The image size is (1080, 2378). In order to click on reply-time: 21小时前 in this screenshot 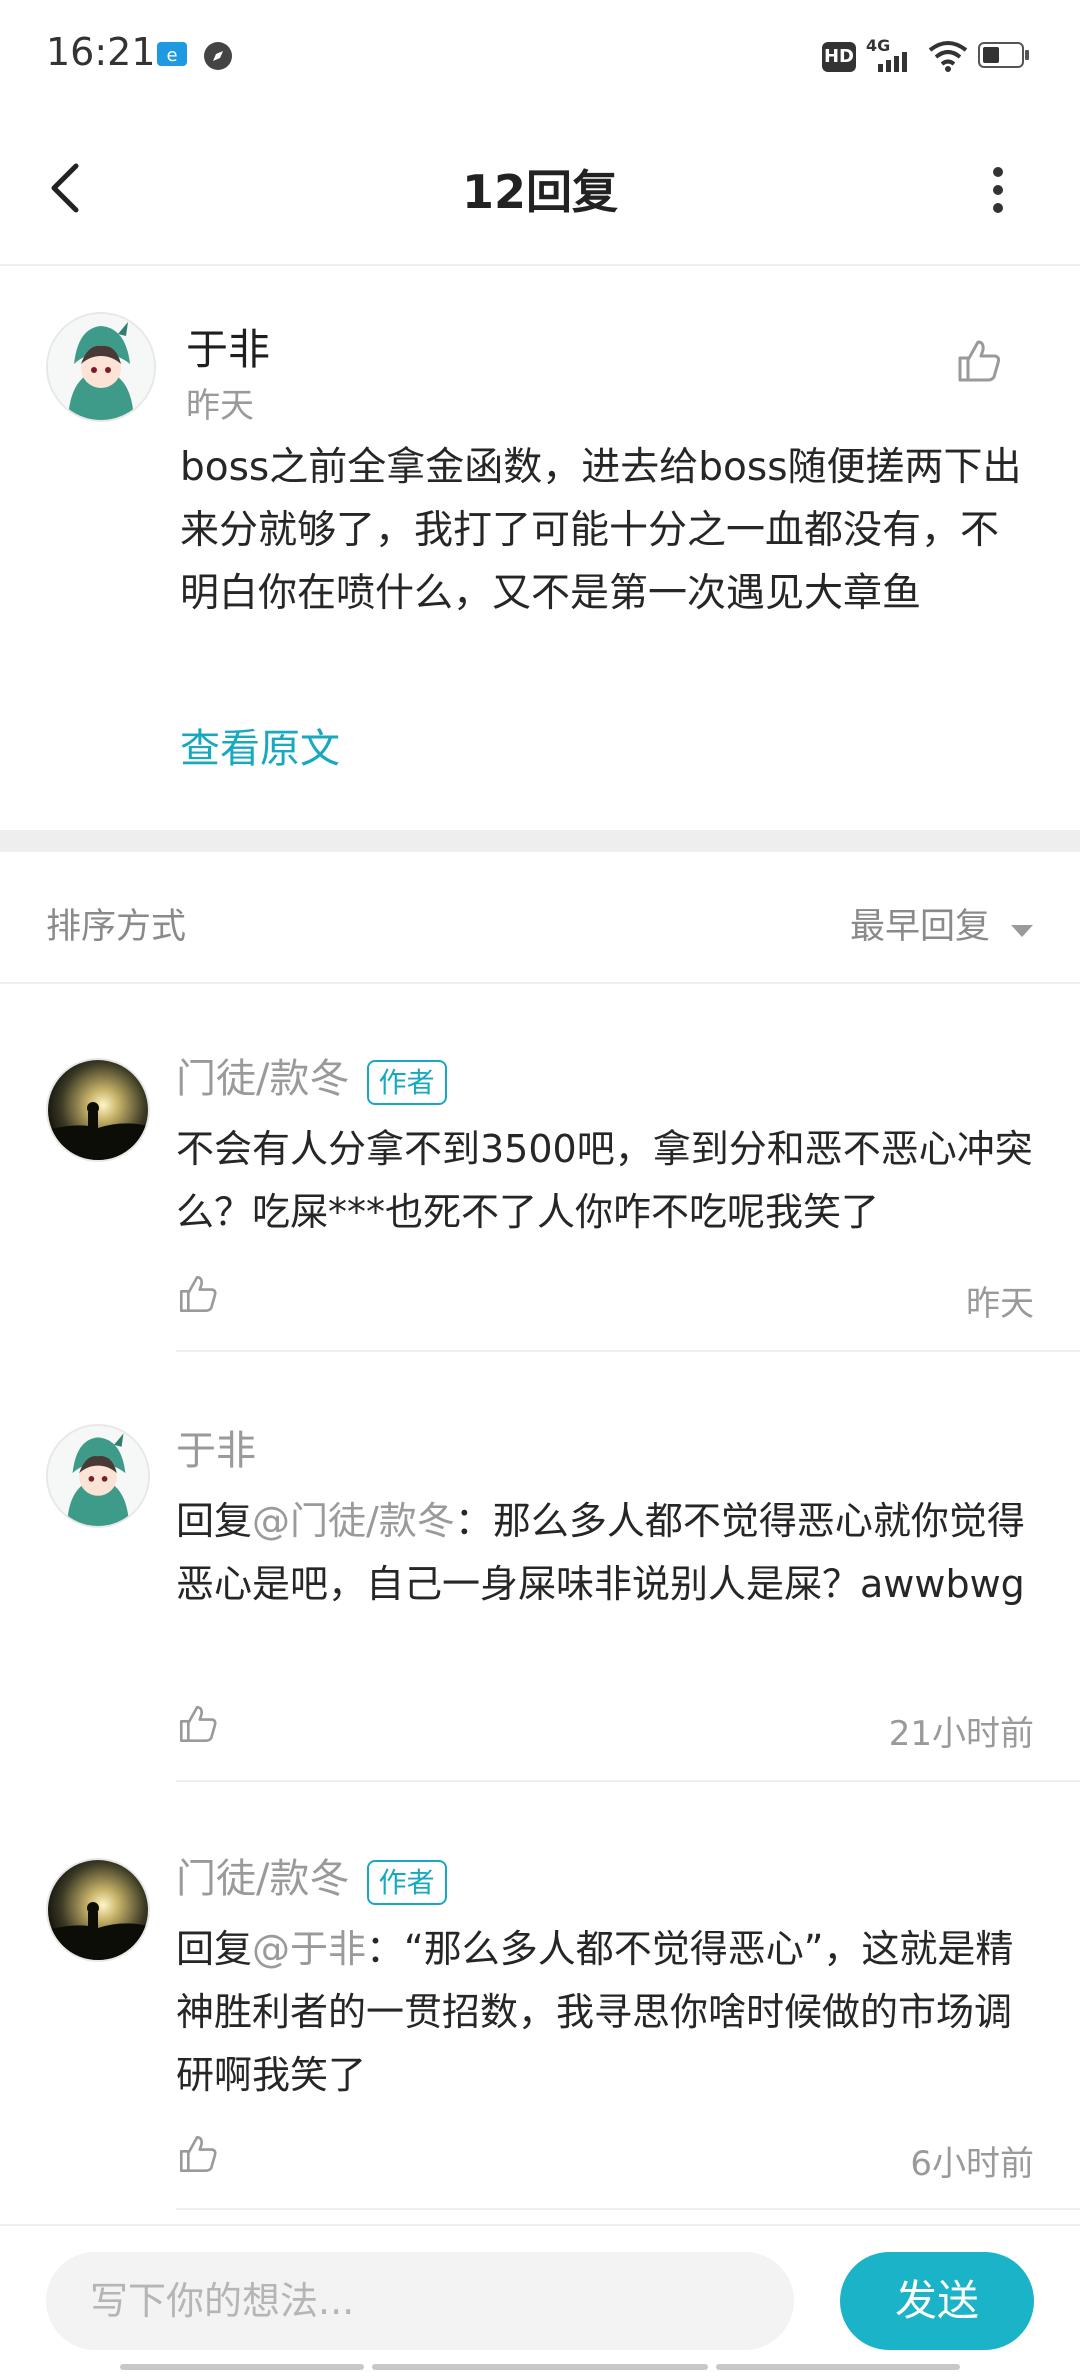, I will do `click(961, 1734)`.